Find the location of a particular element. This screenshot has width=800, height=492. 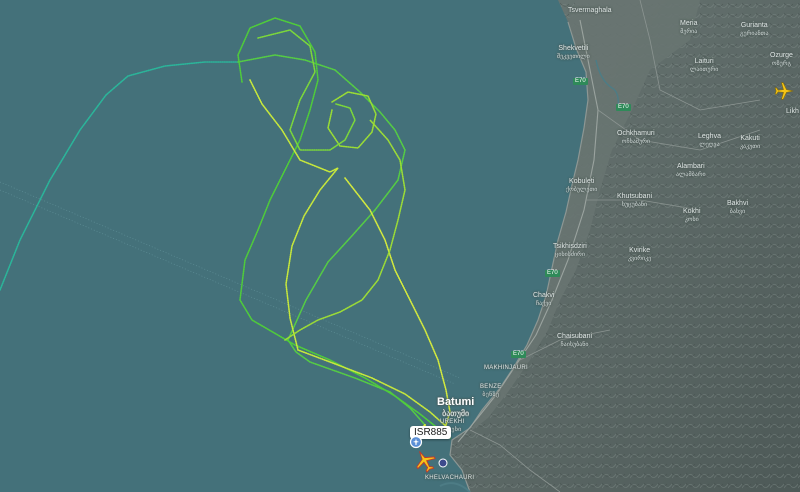

place-label: Ochkhamuri ოჩხამური is located at coordinates (636, 137).